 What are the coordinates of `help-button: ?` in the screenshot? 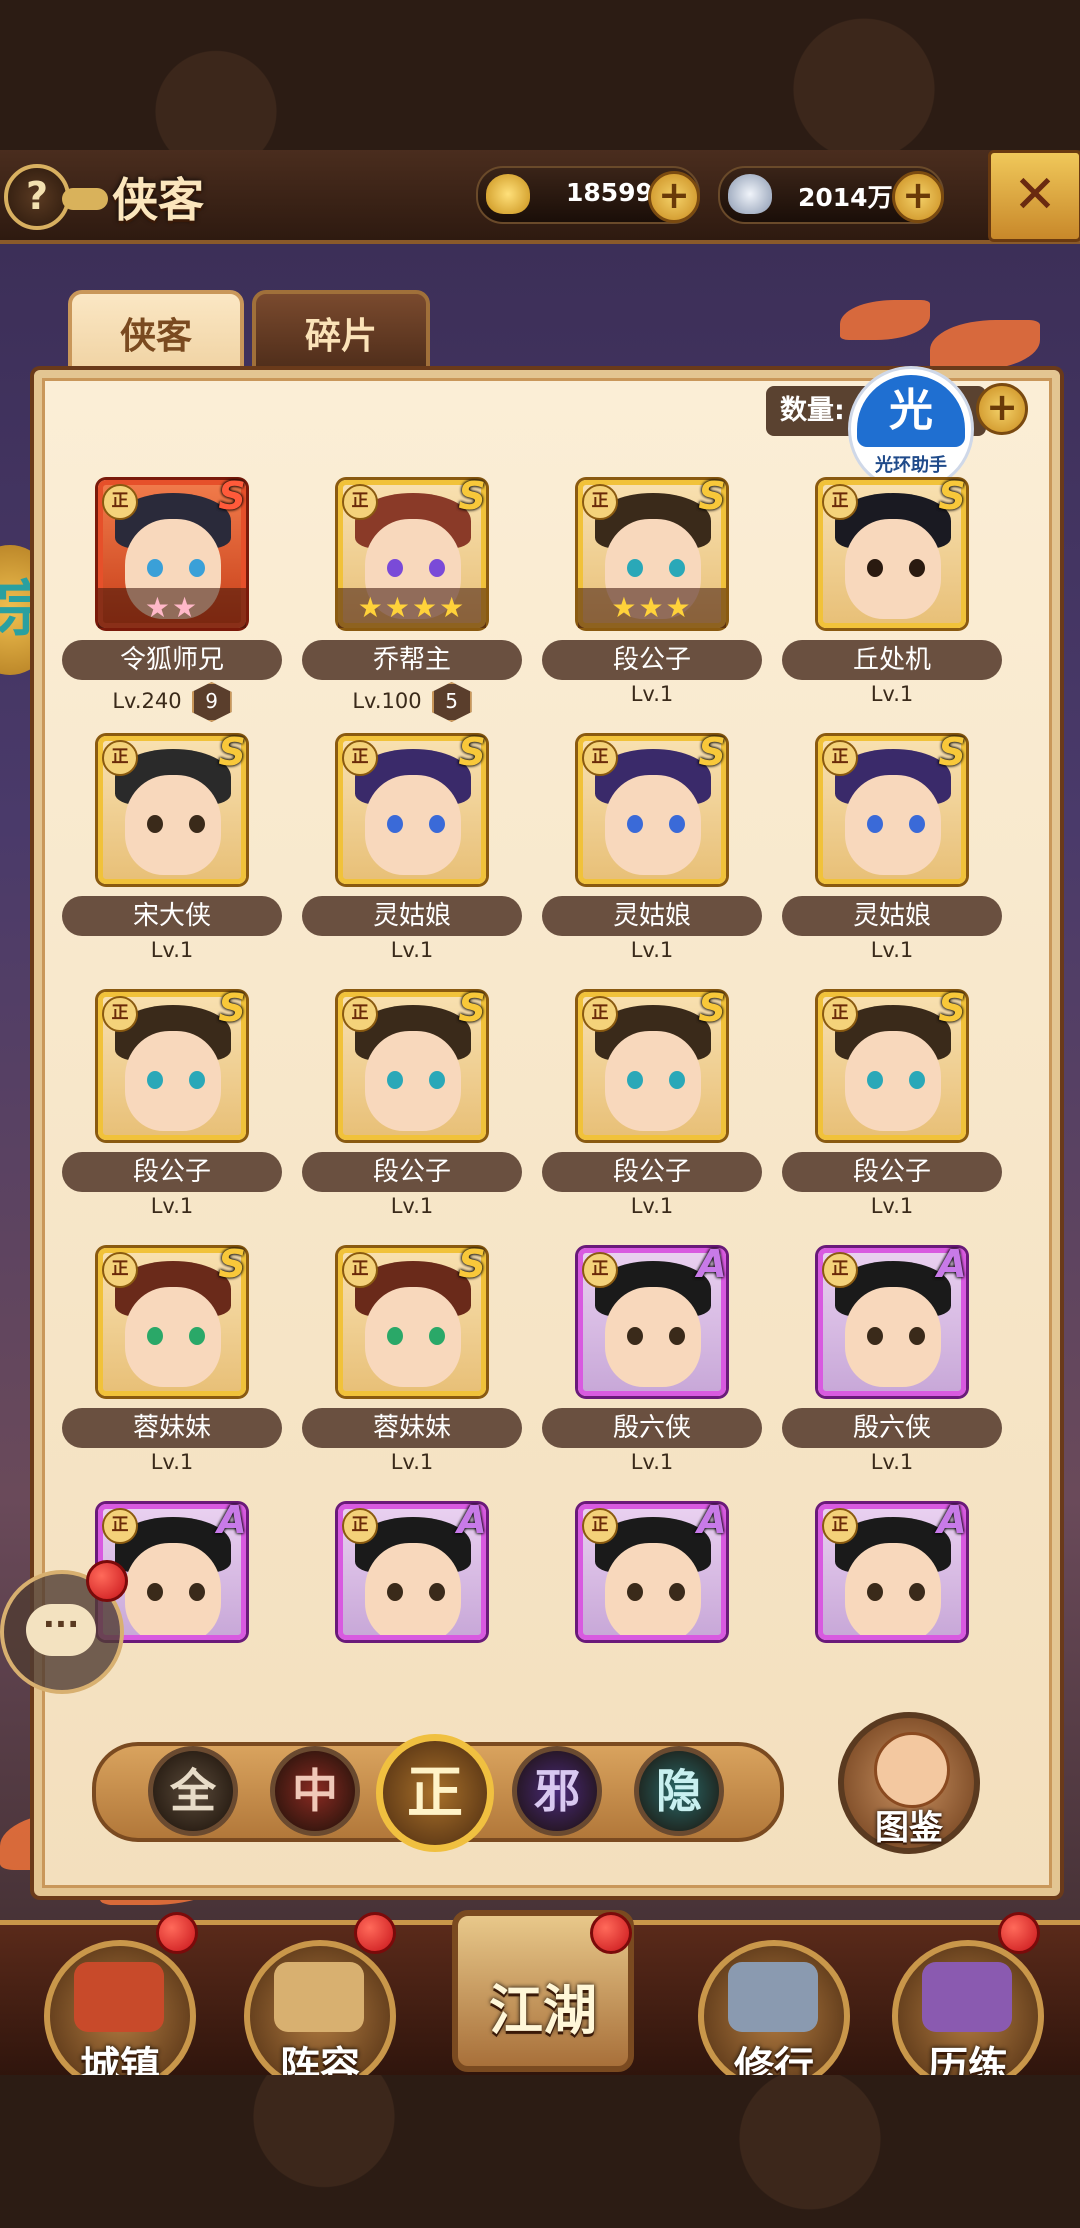 It's located at (37, 197).